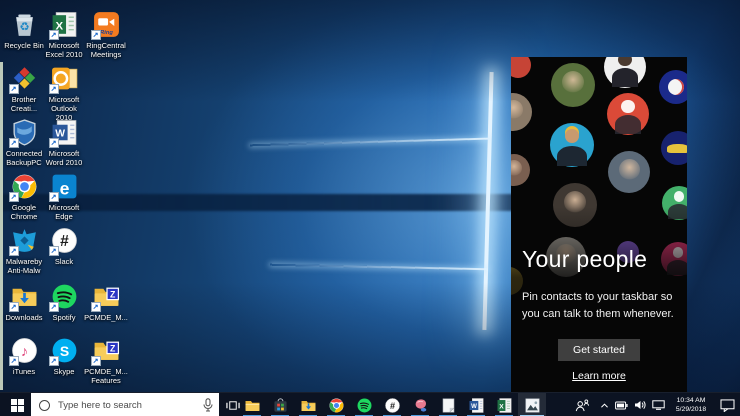 The image size is (740, 416). I want to click on speaker-icon, so click(640, 405).